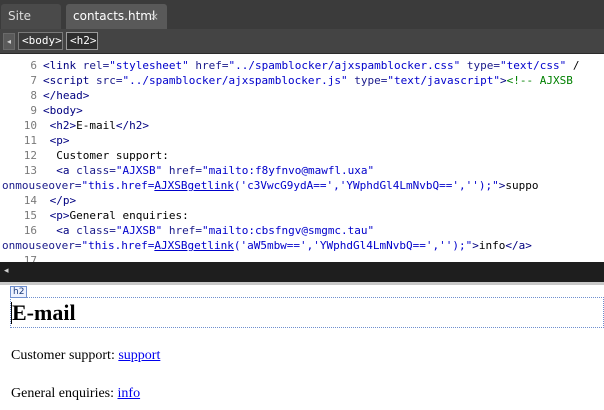 Image resolution: width=604 pixels, height=410 pixels. Describe the element at coordinates (6, 271) in the screenshot. I see `scroll-left-icon: ◂` at that location.